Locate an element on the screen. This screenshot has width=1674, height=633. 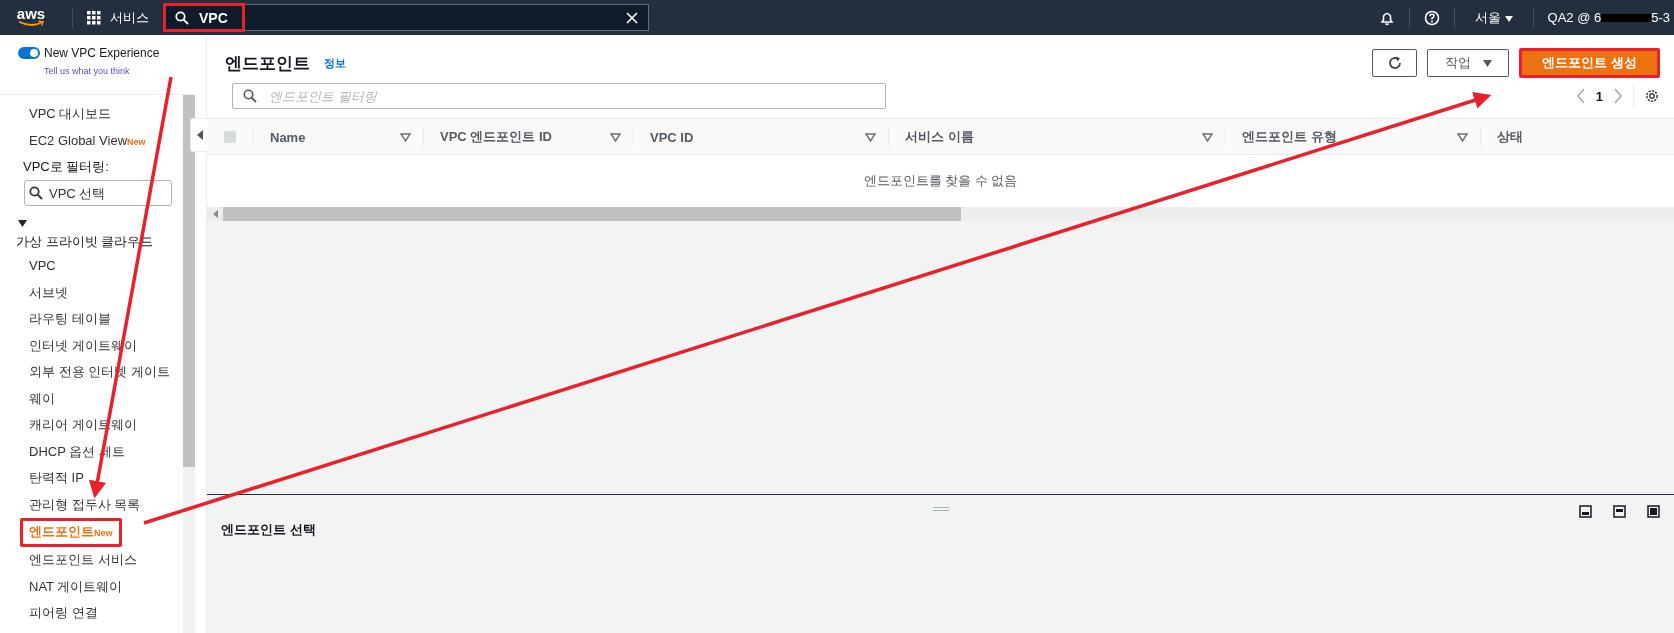
help-icon is located at coordinates (1431, 17).